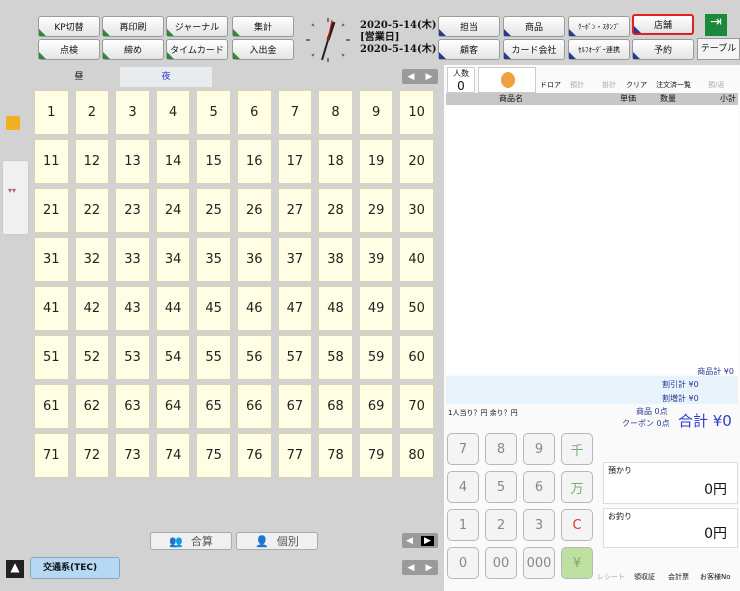  What do you see at coordinates (577, 563) in the screenshot?
I see `key-15: ¥` at bounding box center [577, 563].